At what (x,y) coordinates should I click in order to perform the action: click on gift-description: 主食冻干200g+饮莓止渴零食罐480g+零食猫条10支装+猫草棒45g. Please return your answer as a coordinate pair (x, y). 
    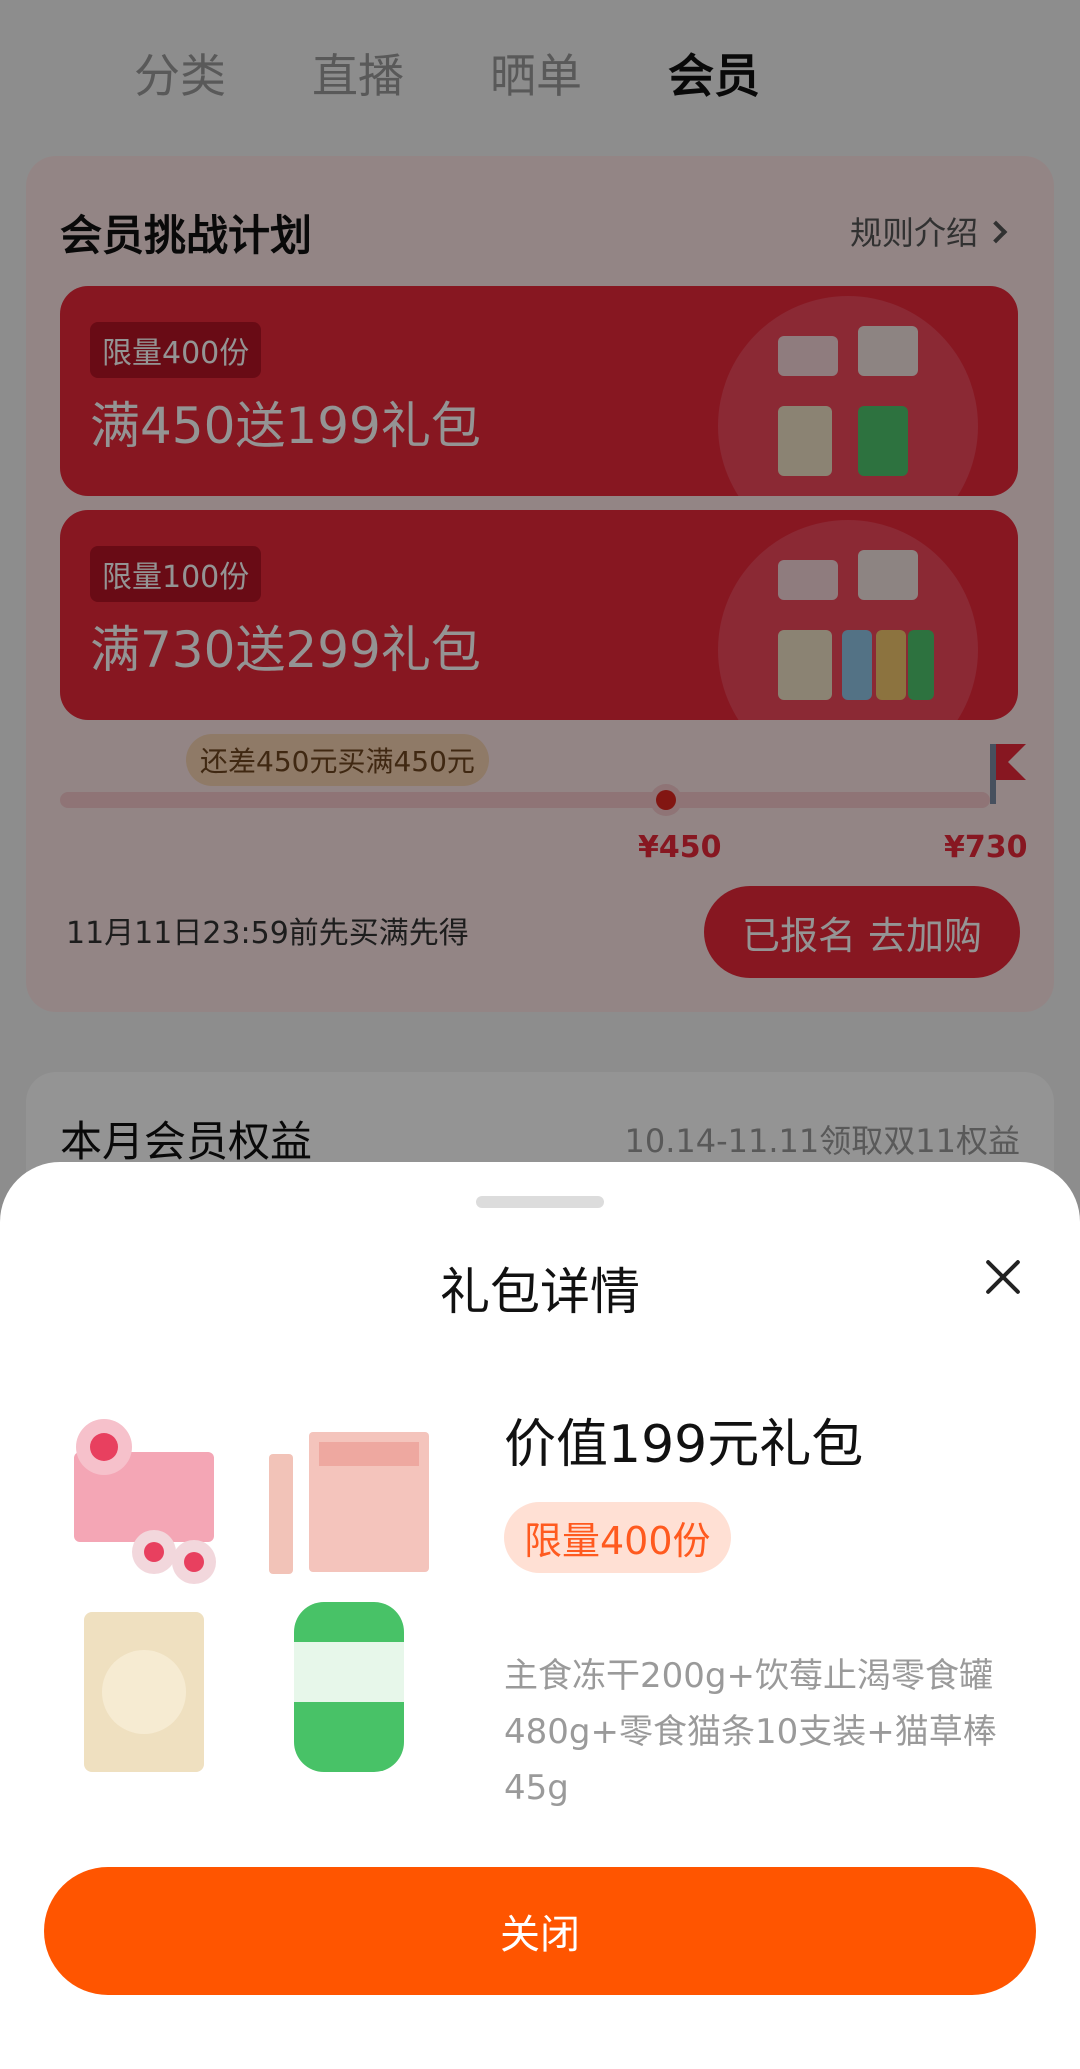
    Looking at the image, I should click on (750, 1732).